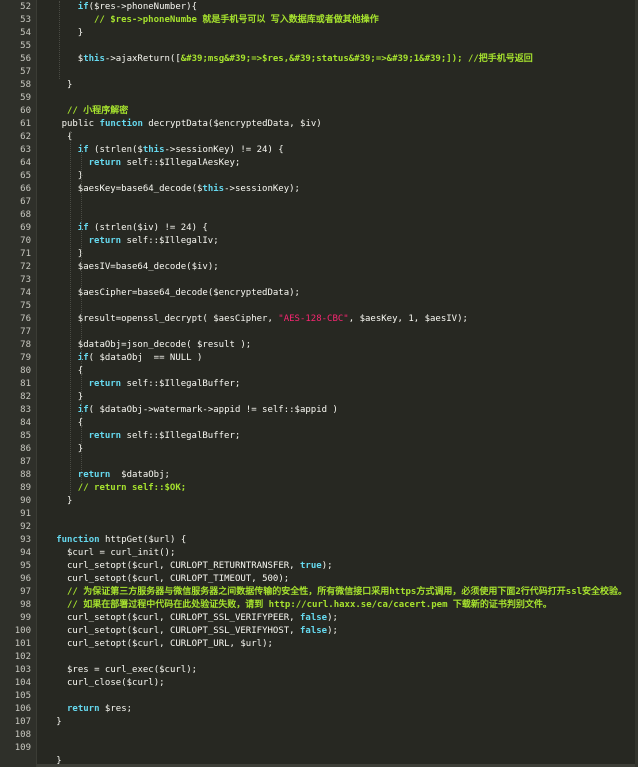 Image resolution: width=638 pixels, height=767 pixels. Describe the element at coordinates (316, 254) in the screenshot. I see `code-line: 71}` at that location.